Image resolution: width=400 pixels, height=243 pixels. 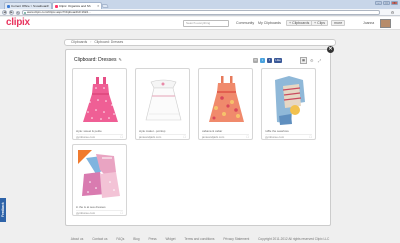 I want to click on clipboard-title: Clipboard: Dresses, so click(x=95, y=60).